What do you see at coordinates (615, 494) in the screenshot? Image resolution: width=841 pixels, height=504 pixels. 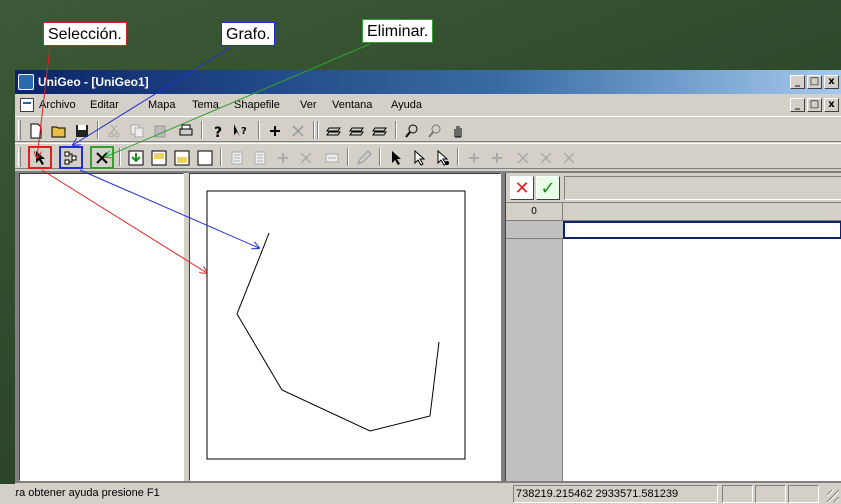 I see `status-coordinates: 738219.215462 2933571.581239` at bounding box center [615, 494].